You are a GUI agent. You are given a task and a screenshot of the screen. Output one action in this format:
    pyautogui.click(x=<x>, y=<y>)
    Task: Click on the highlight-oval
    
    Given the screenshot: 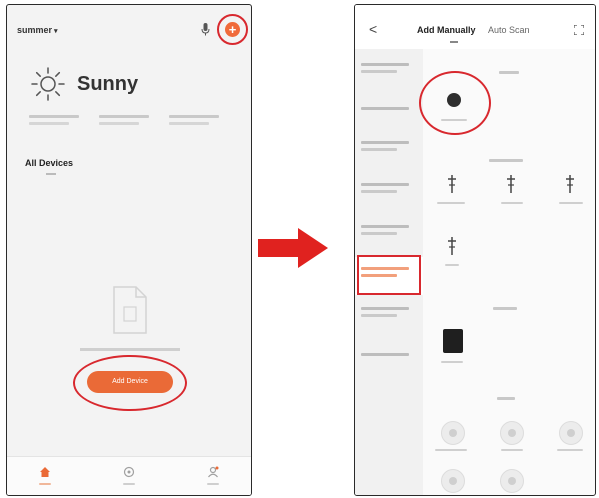 What is the action you would take?
    pyautogui.click(x=130, y=383)
    